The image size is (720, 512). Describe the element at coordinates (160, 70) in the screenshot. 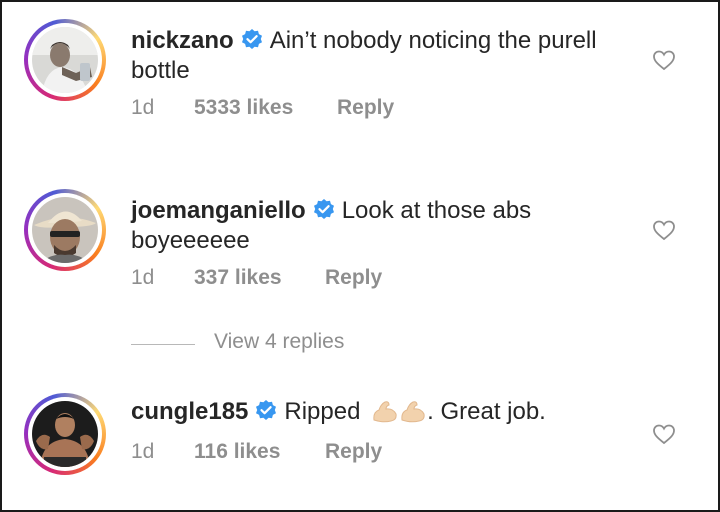

I see `comment-body-line2: bottle` at that location.